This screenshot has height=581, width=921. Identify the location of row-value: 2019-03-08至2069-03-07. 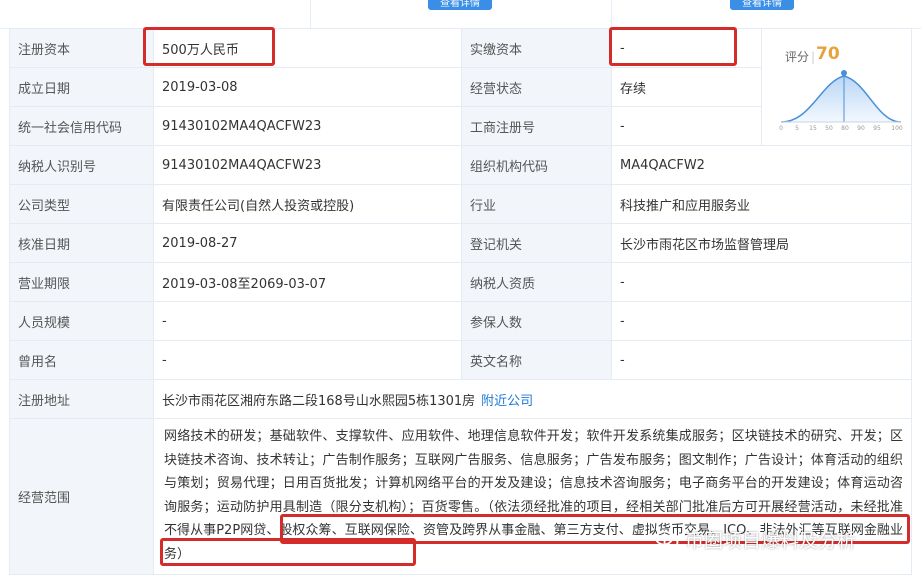
(307, 282).